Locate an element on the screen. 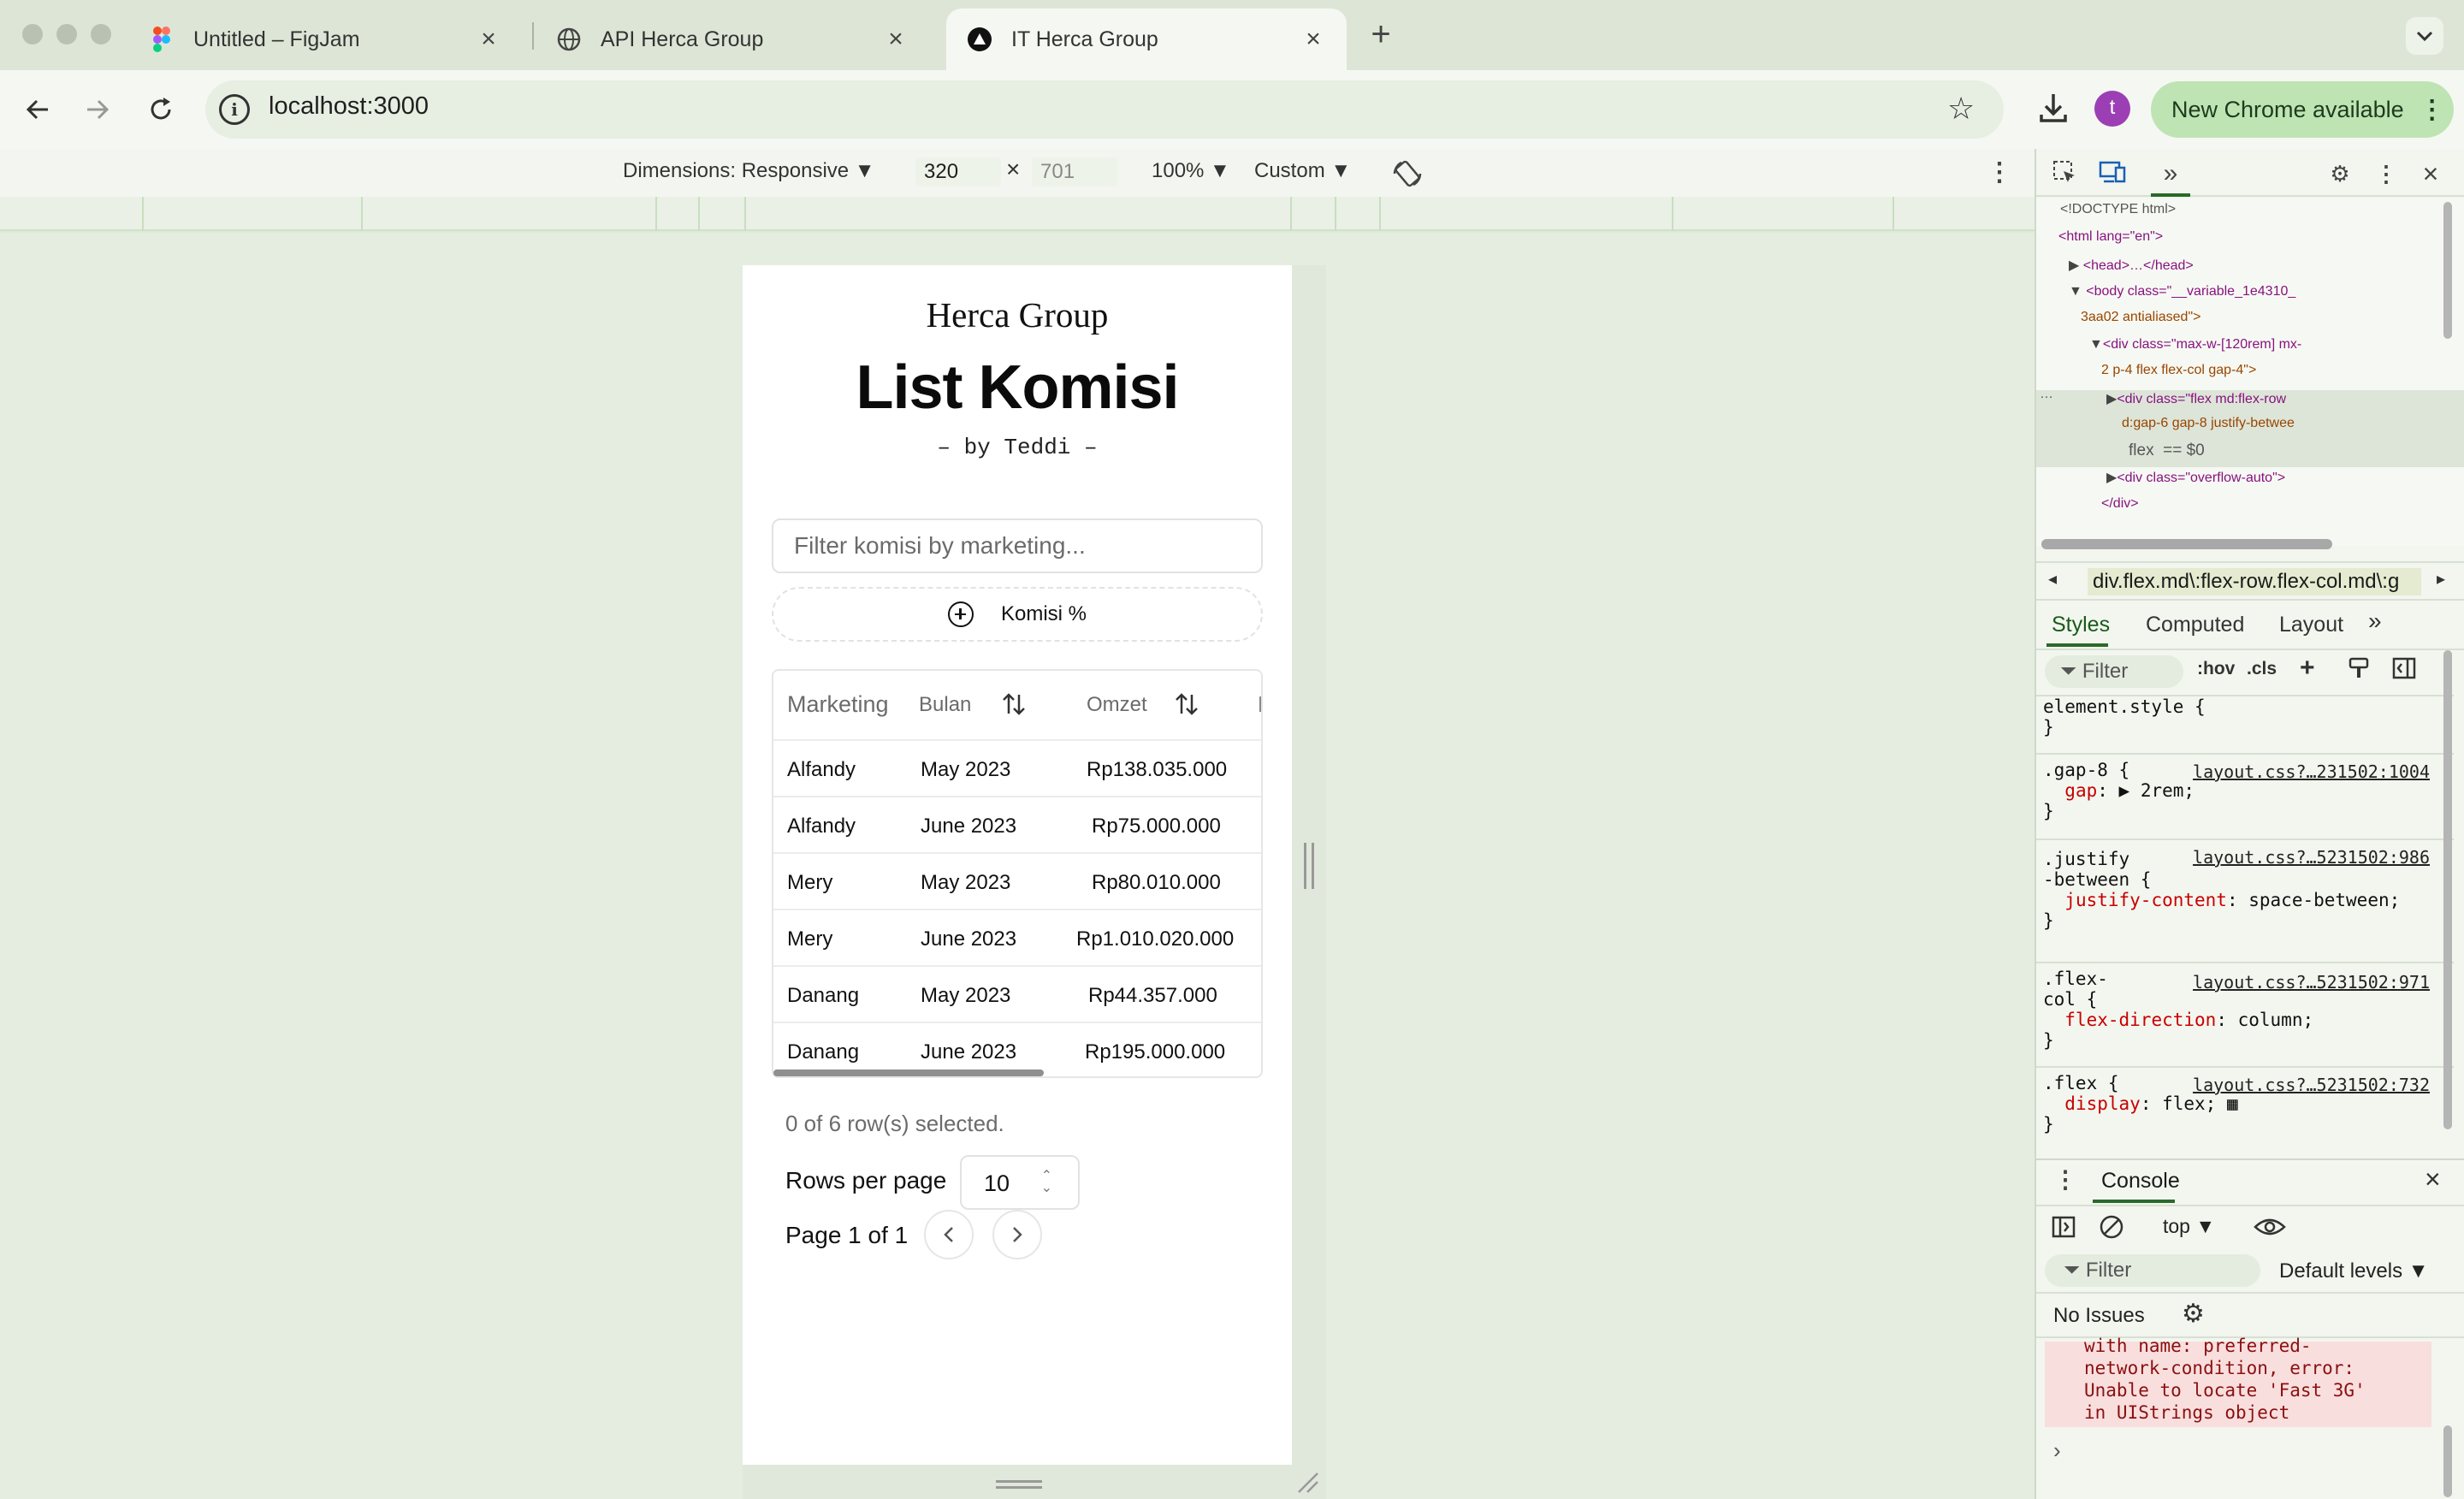 This screenshot has width=2464, height=1499. close-drawer-icon: × is located at coordinates (2433, 1179).